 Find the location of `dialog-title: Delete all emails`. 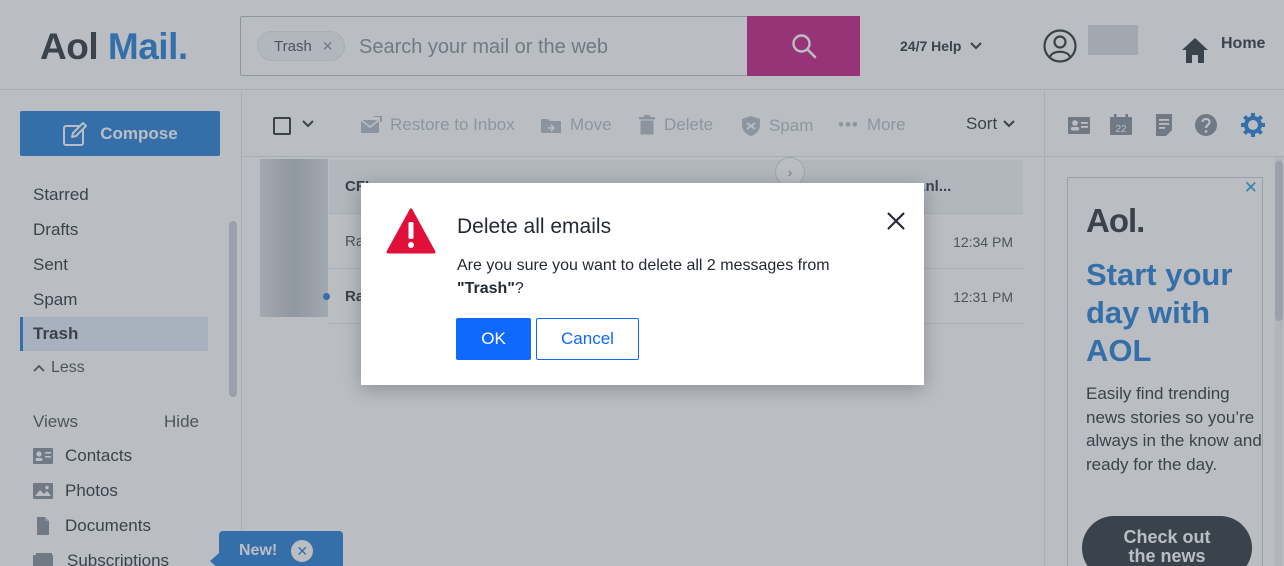

dialog-title: Delete all emails is located at coordinates (534, 226).